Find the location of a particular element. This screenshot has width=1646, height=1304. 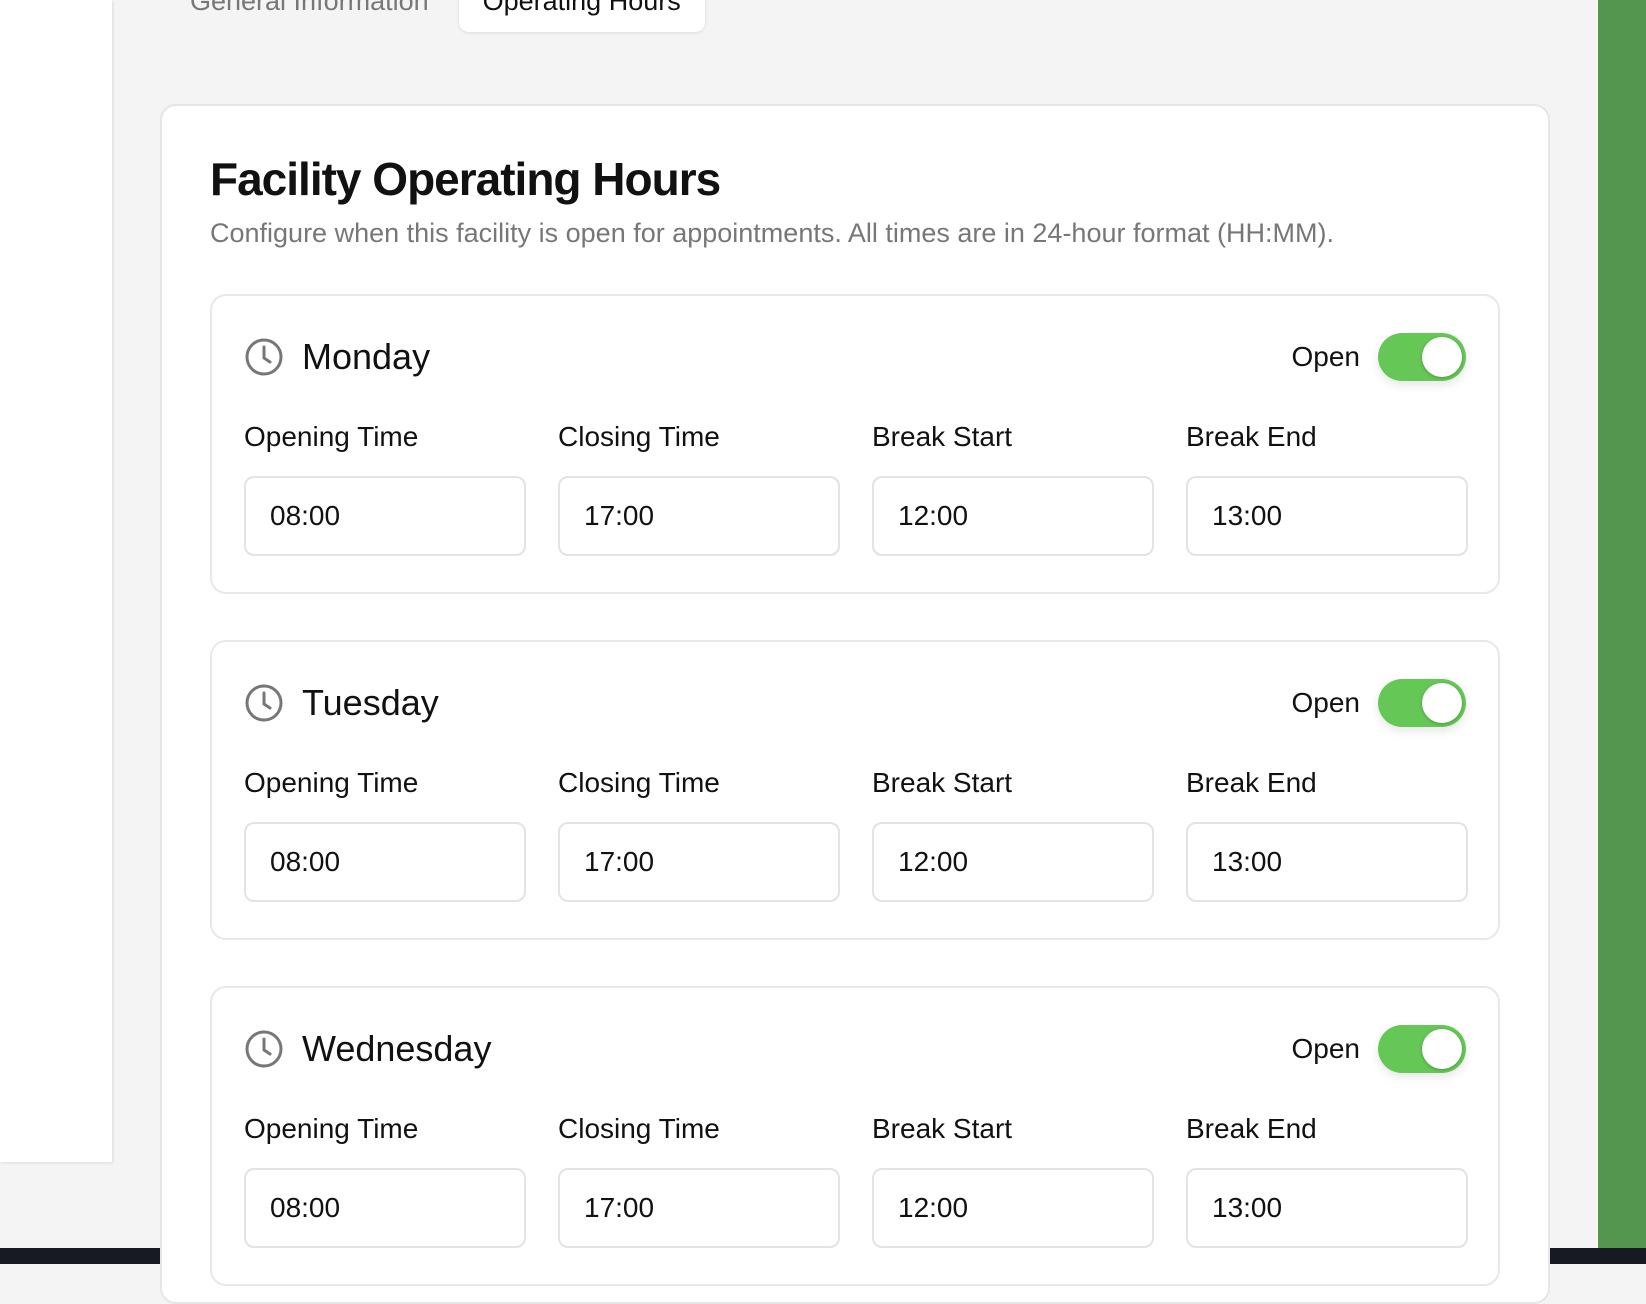

right-accent-bar is located at coordinates (1622, 624).